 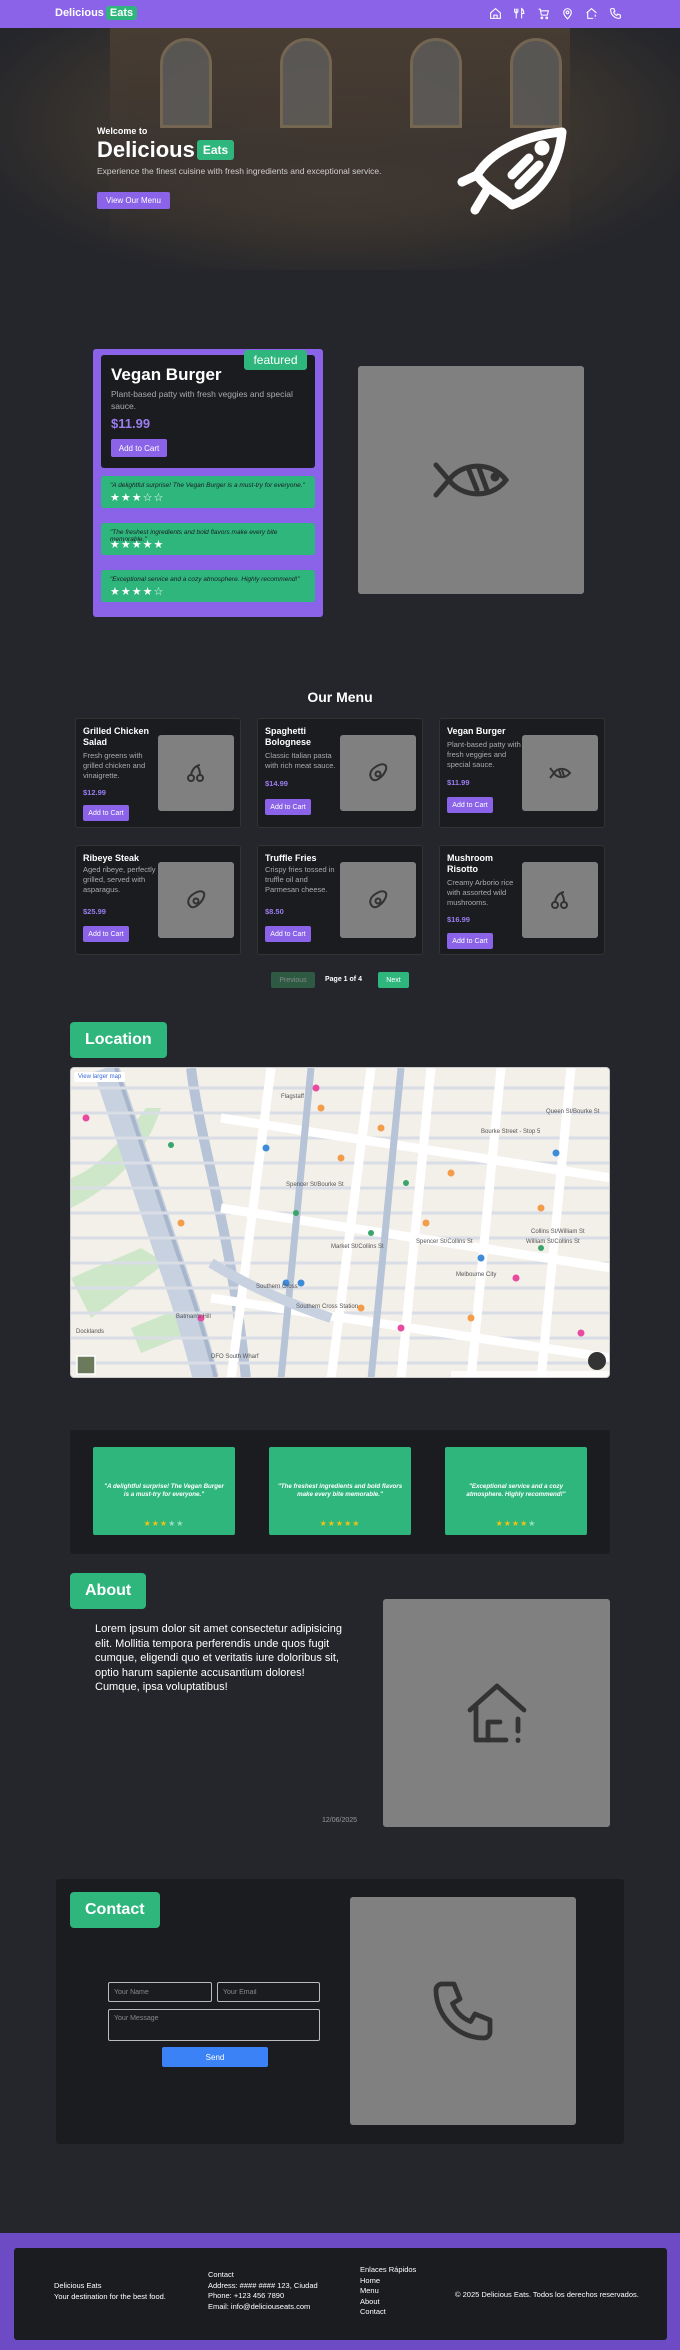 What do you see at coordinates (543, 13) in the screenshot?
I see `cart-icon` at bounding box center [543, 13].